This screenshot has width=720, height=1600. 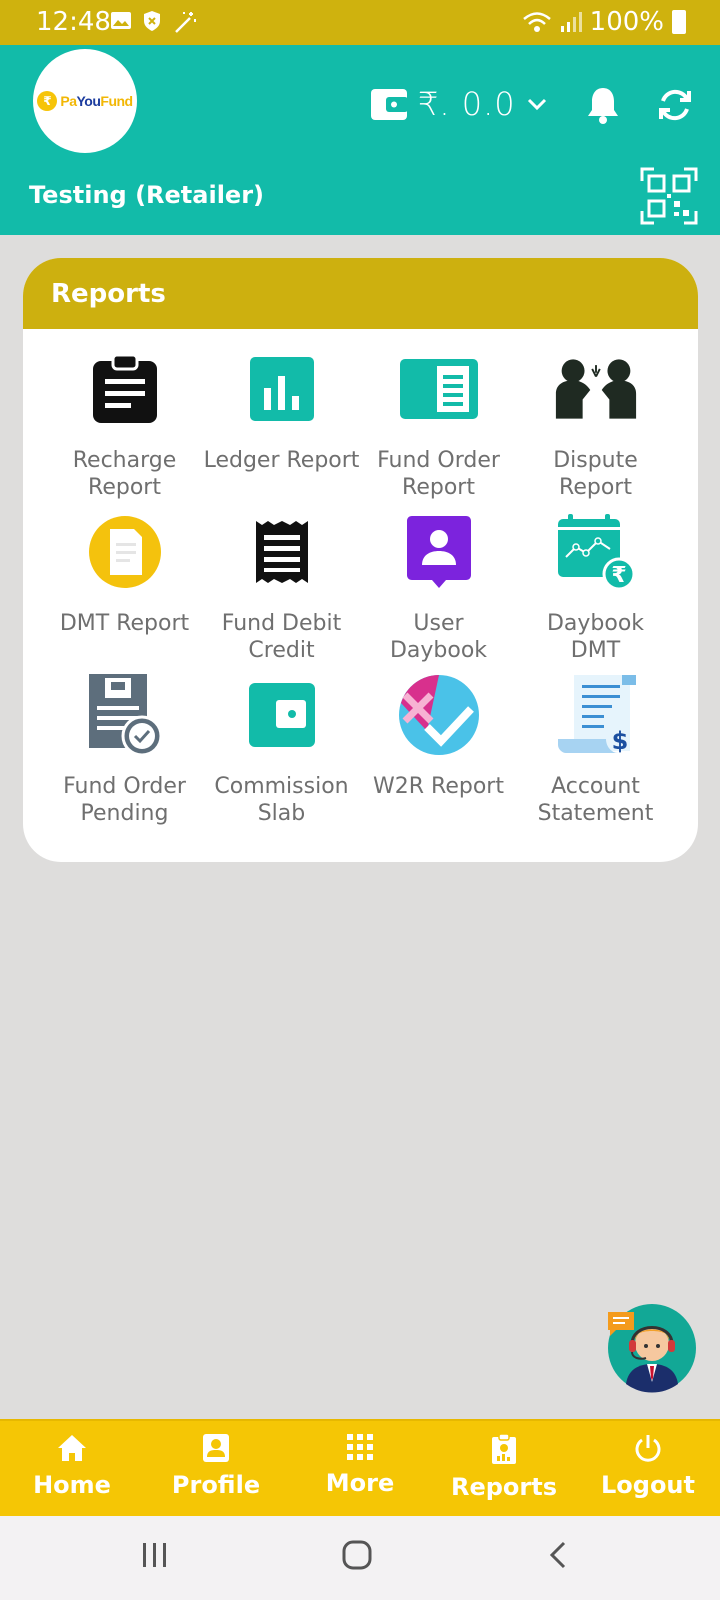 What do you see at coordinates (438, 637) in the screenshot?
I see `tile-label: User Daybook` at bounding box center [438, 637].